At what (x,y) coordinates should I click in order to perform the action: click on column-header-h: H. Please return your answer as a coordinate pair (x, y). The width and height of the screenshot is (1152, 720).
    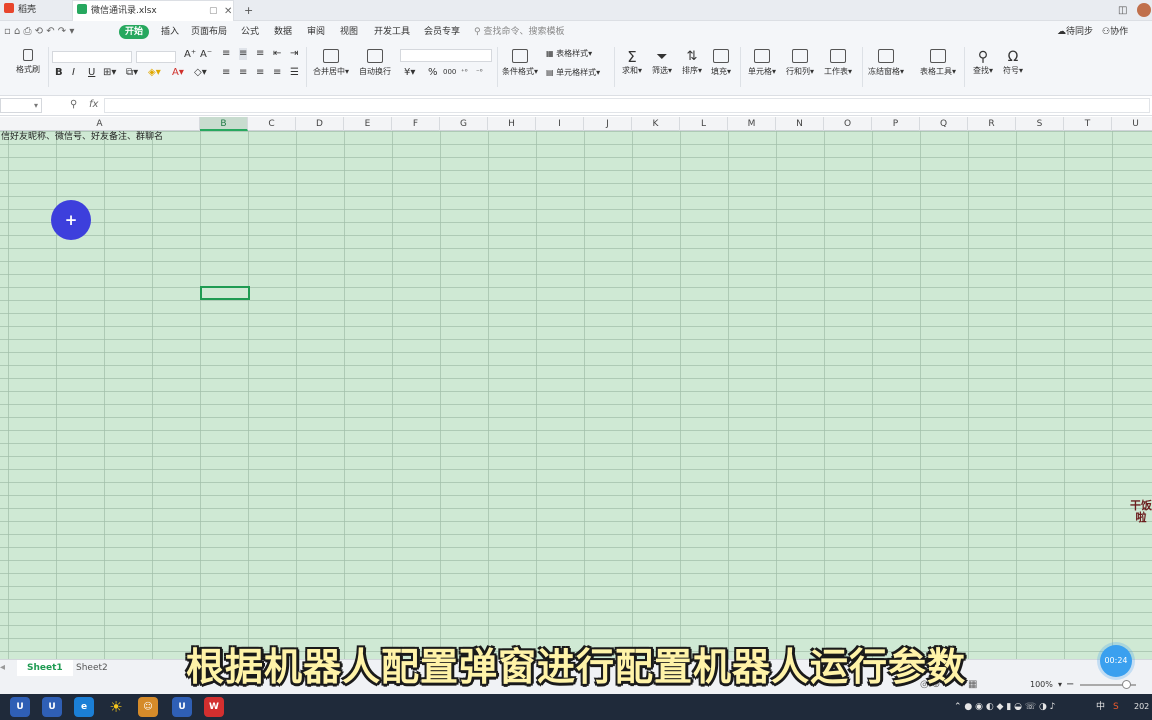
    Looking at the image, I should click on (512, 124).